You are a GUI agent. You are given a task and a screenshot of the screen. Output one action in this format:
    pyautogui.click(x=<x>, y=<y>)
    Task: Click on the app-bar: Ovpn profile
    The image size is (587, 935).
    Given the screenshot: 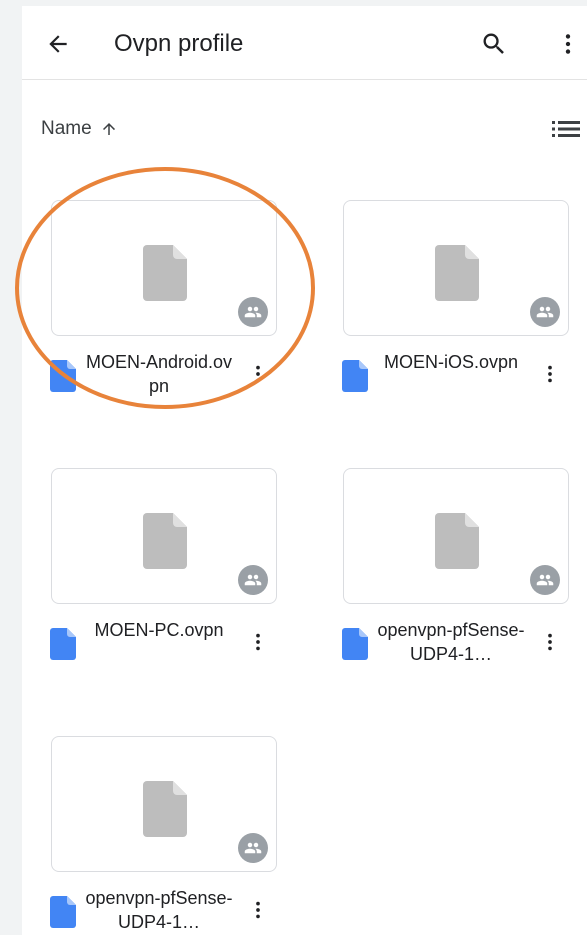 What is the action you would take?
    pyautogui.click(x=304, y=43)
    